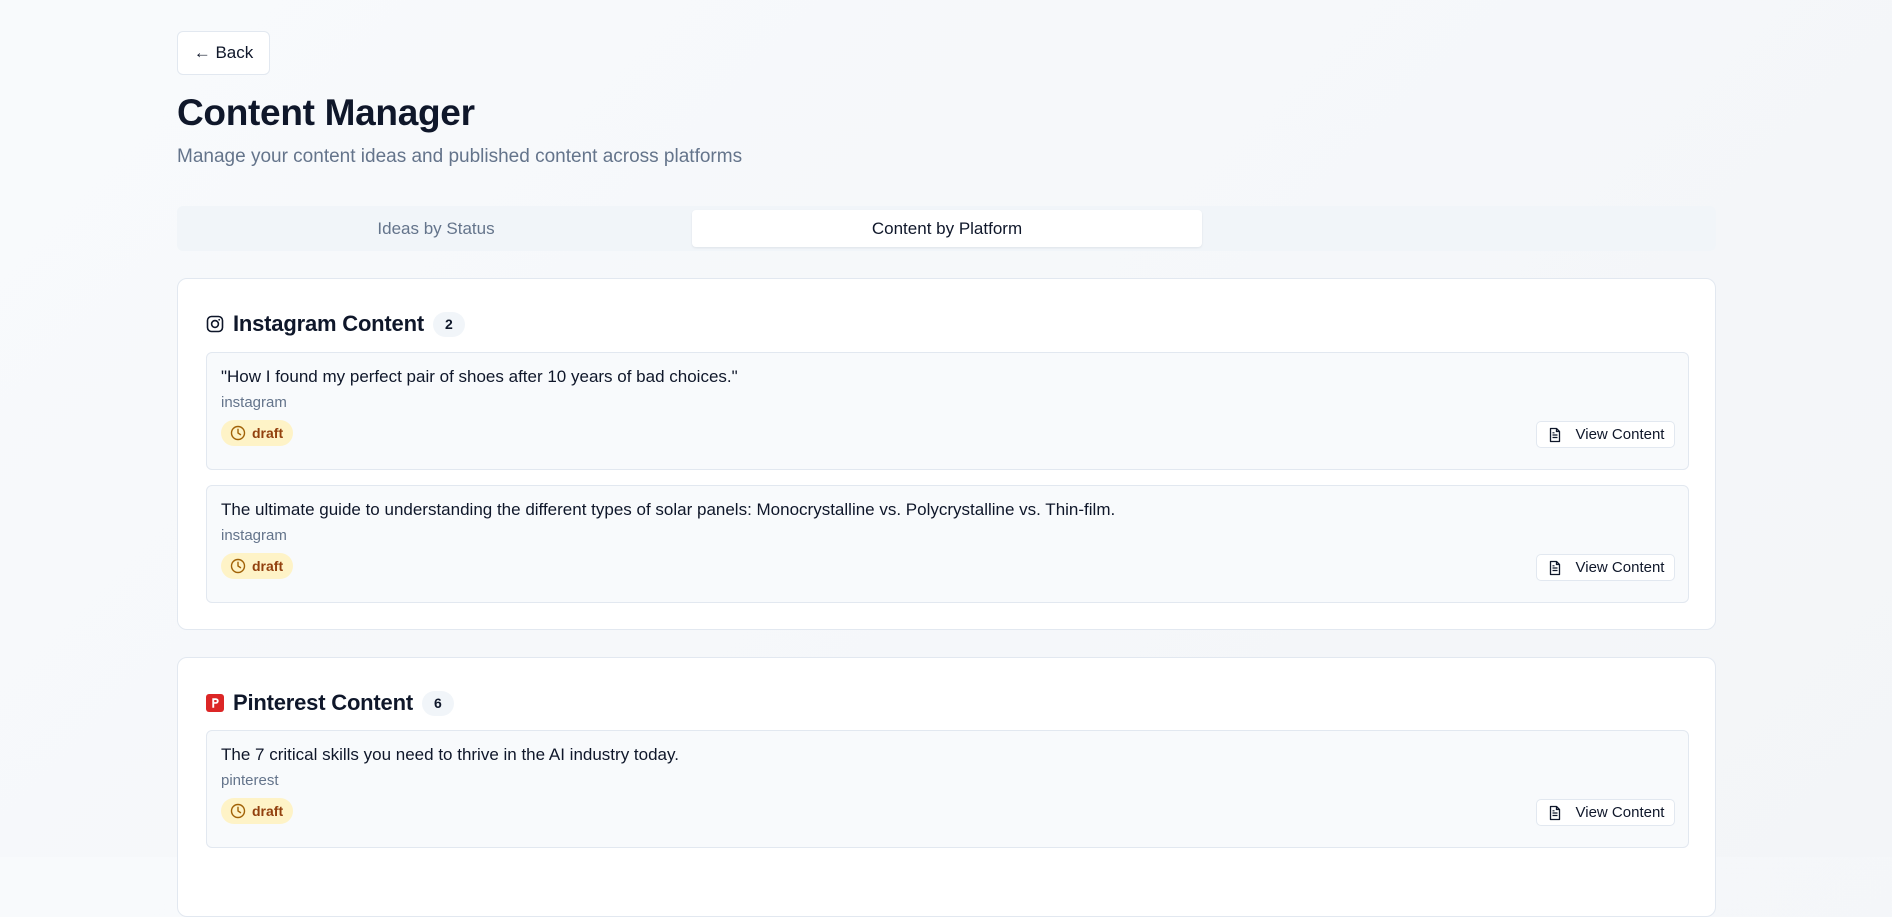 Image resolution: width=1892 pixels, height=917 pixels. I want to click on page-title: Content Manager, so click(326, 112).